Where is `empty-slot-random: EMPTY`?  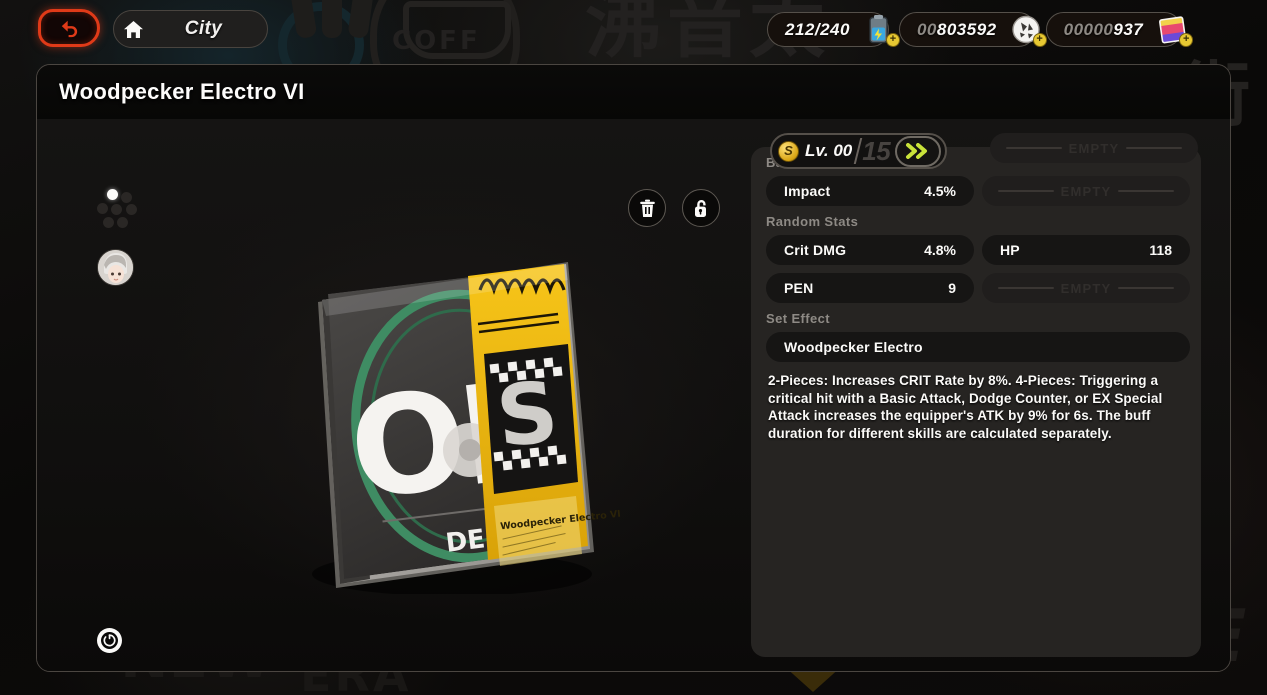
empty-slot-random: EMPTY is located at coordinates (1086, 288).